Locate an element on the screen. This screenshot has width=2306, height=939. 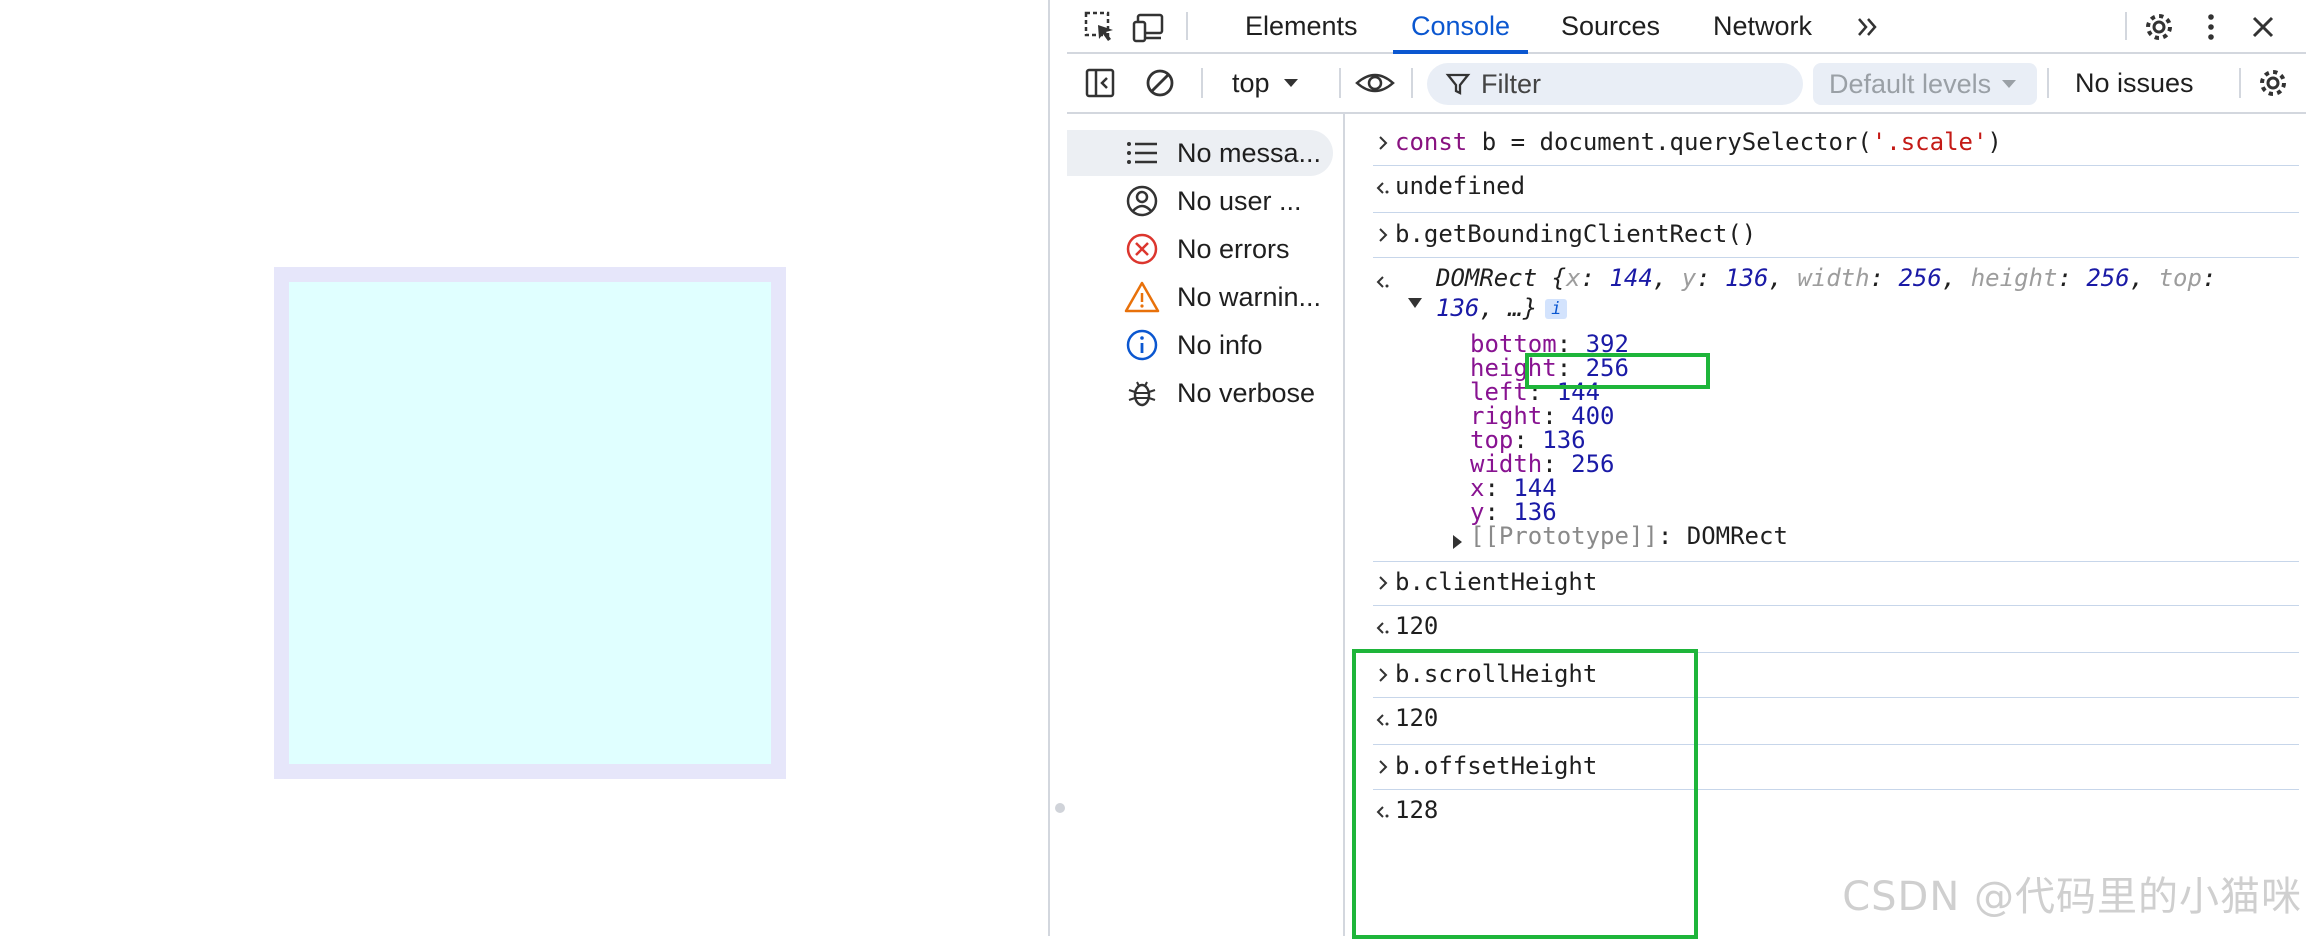
tab-network-label: Network is located at coordinates (1763, 25).